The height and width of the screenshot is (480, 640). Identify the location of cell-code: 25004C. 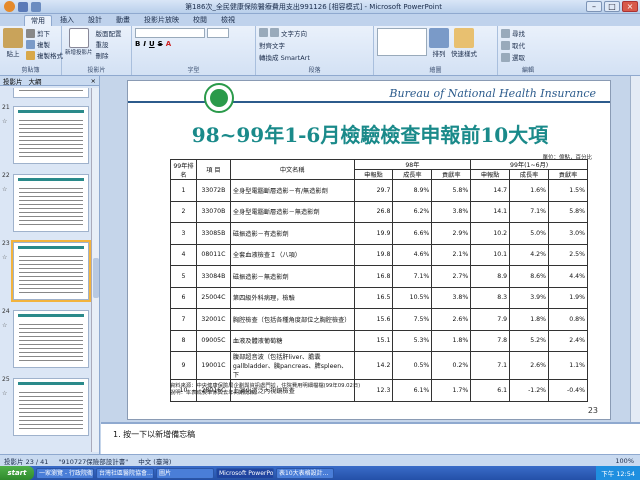
(213, 297).